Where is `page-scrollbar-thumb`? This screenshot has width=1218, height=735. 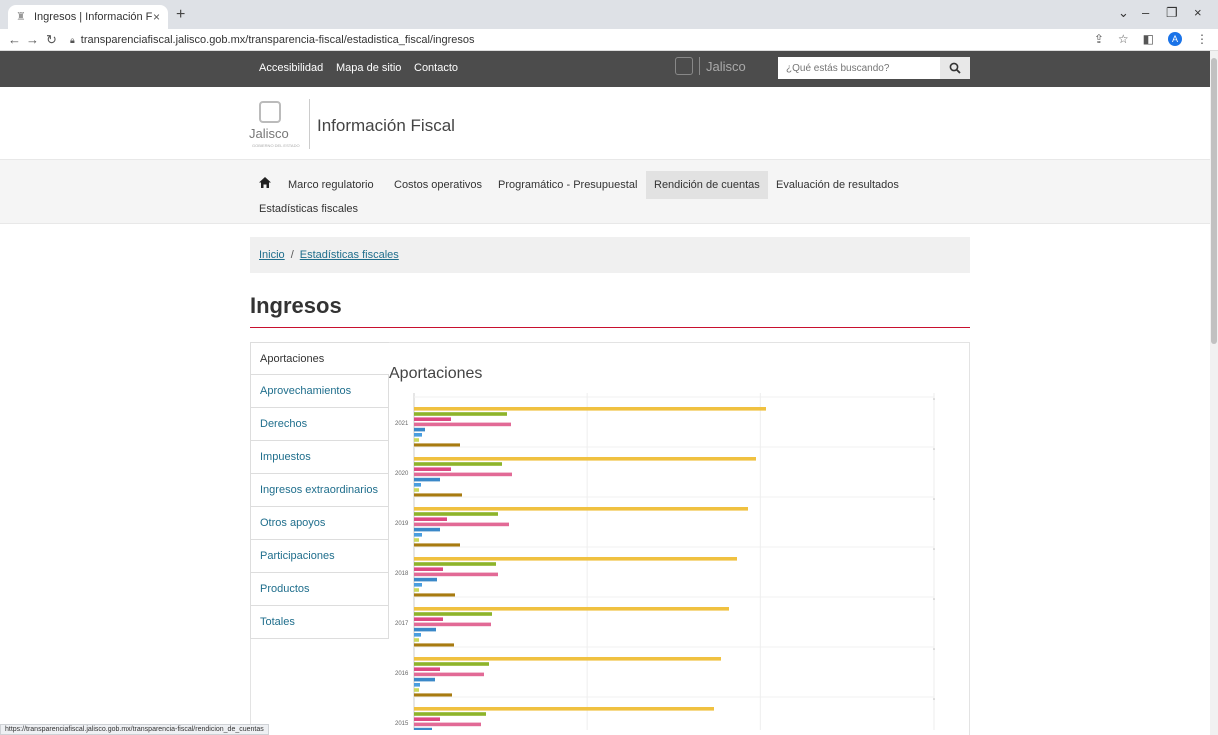
page-scrollbar-thumb is located at coordinates (1214, 201).